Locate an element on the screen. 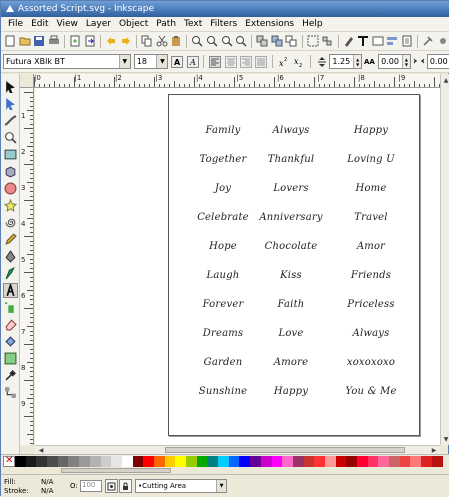  menu-text: Text is located at coordinates (193, 24).